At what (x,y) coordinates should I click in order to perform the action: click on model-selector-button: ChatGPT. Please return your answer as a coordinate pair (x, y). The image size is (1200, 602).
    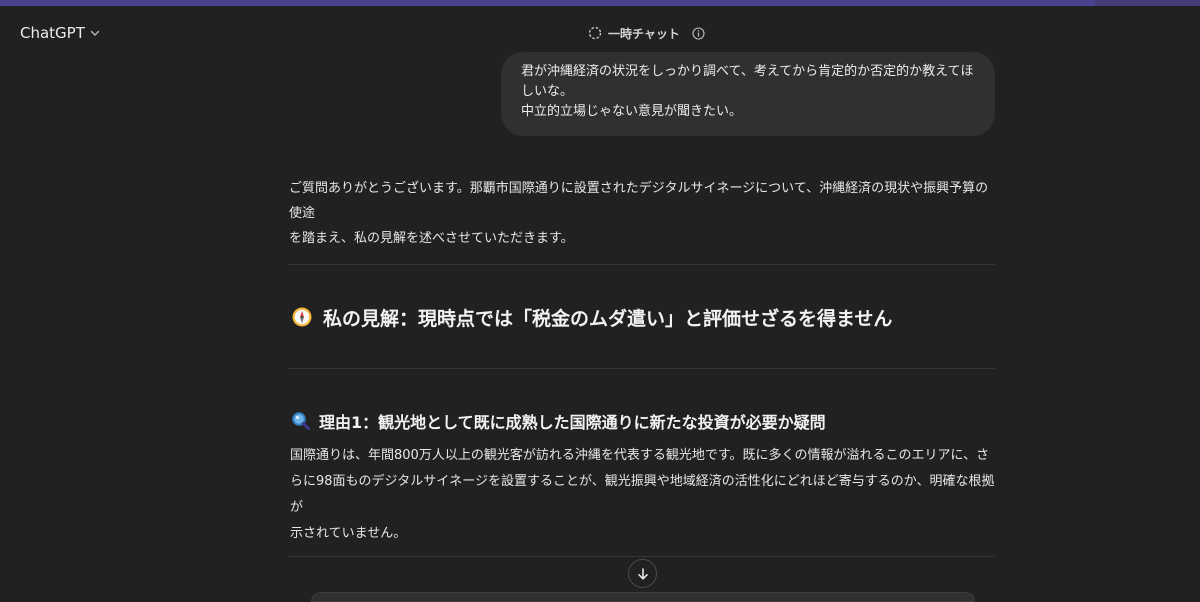
    Looking at the image, I should click on (60, 33).